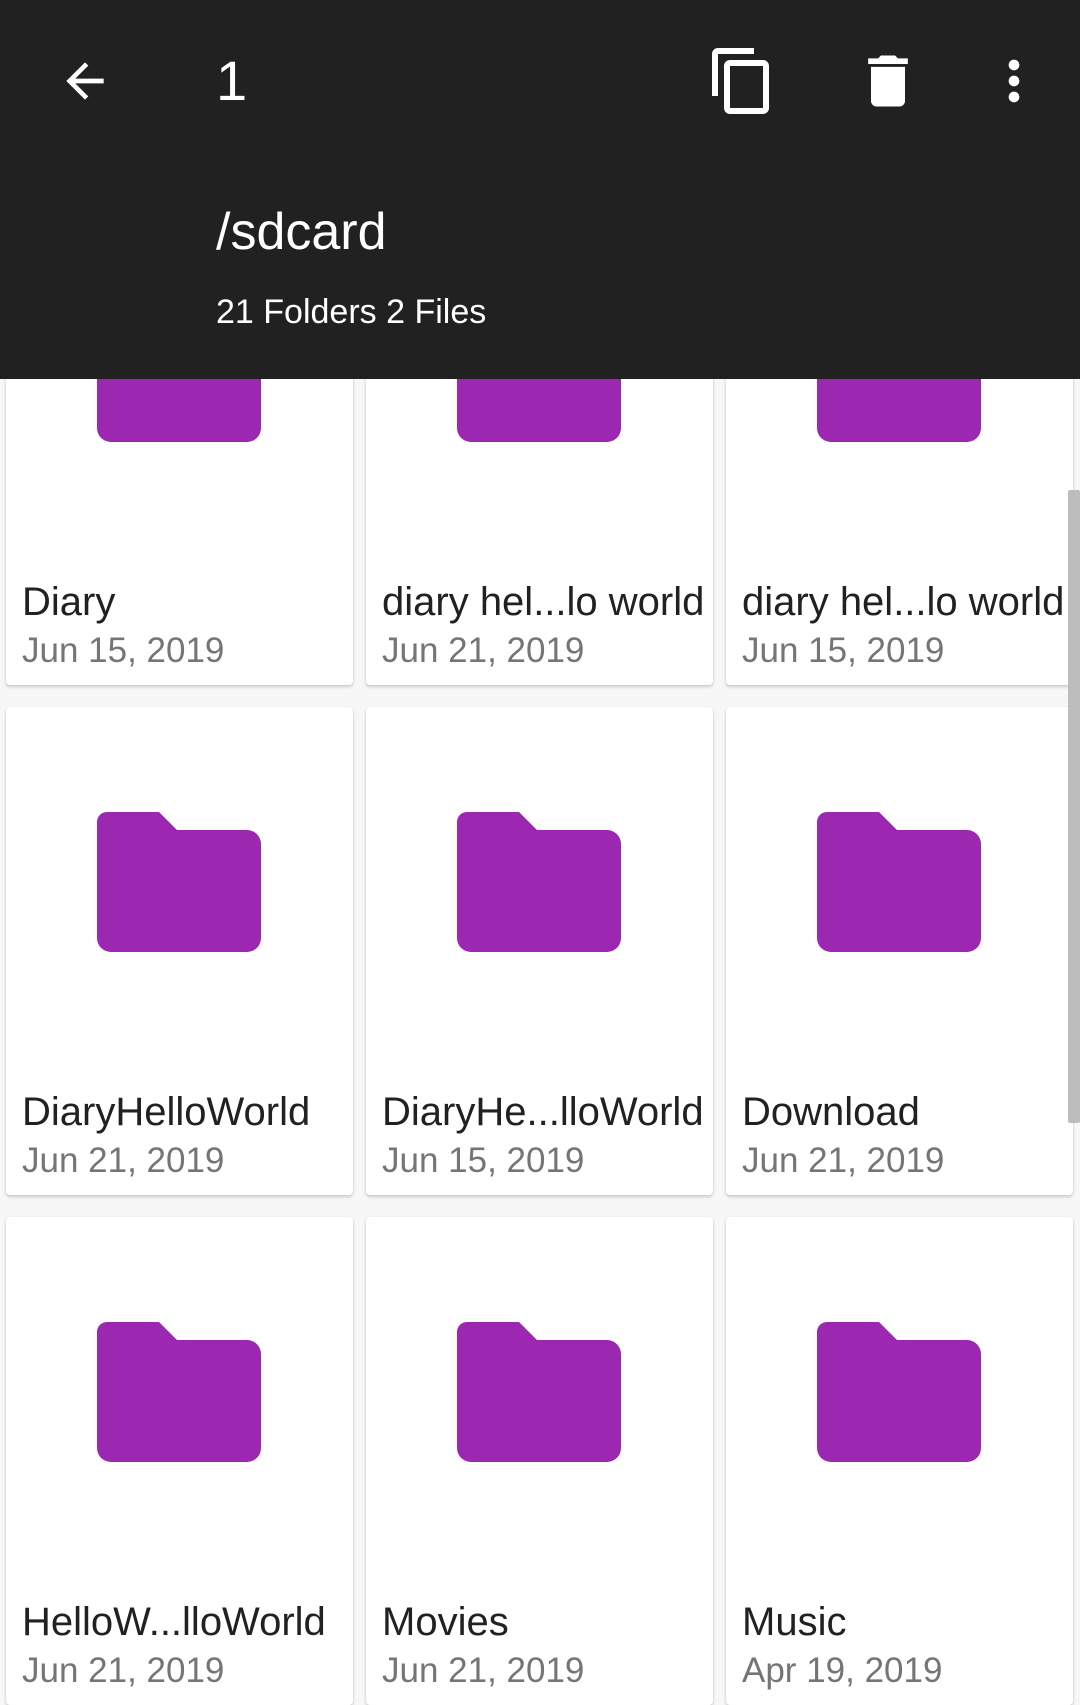  I want to click on folder-card: Download Jun 21, 2019, so click(899, 951).